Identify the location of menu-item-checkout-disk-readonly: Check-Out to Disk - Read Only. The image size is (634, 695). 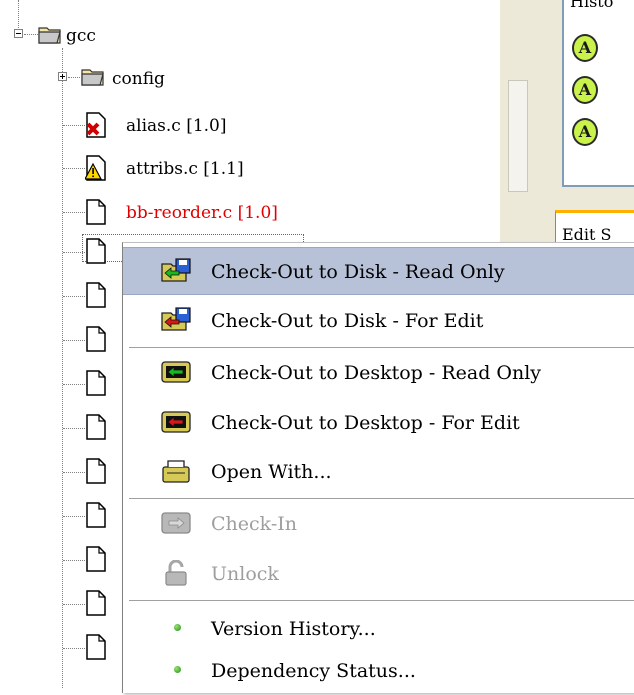
(378, 271).